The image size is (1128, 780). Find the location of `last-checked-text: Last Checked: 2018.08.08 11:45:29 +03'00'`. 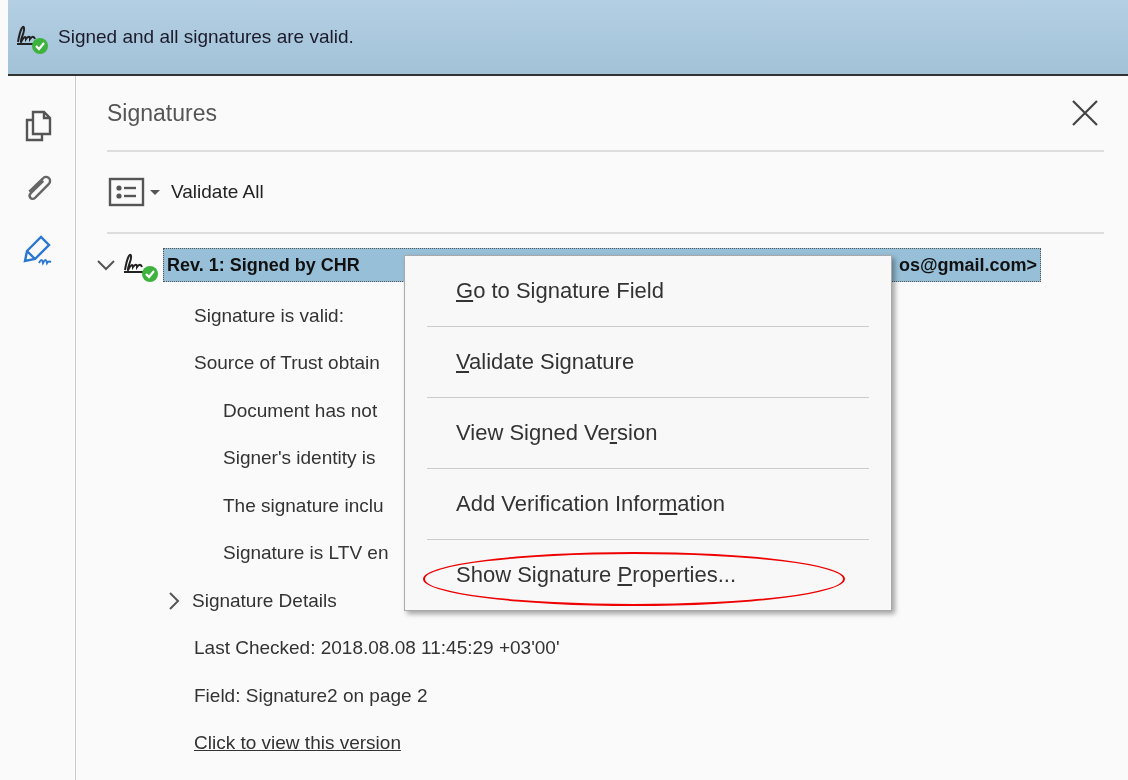

last-checked-text: Last Checked: 2018.08.08 11:45:29 +03'00' is located at coordinates (377, 648).